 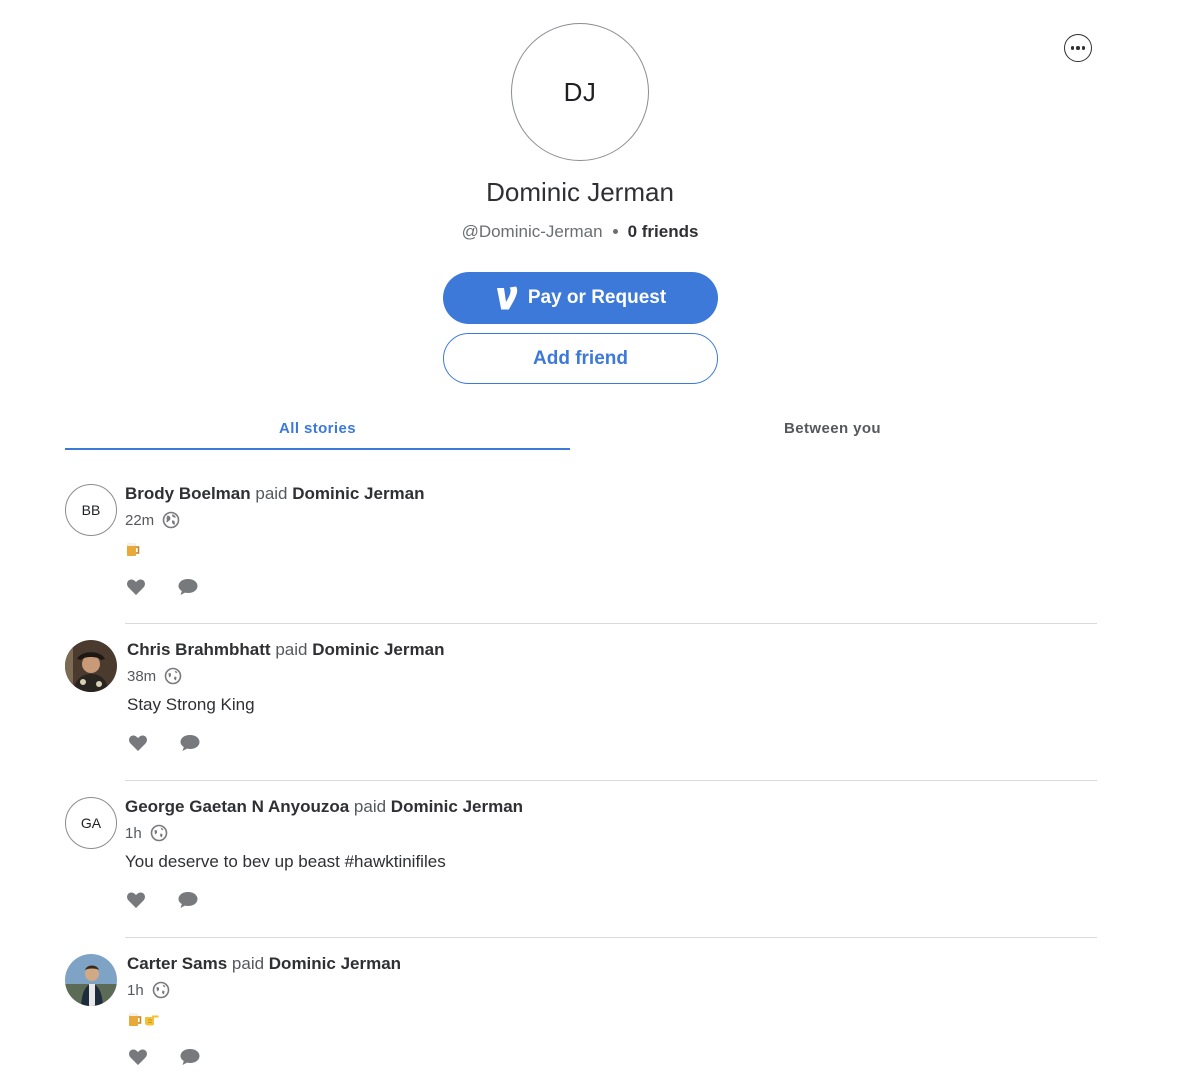 I want to click on friends-count: 0 friends, so click(x=663, y=231).